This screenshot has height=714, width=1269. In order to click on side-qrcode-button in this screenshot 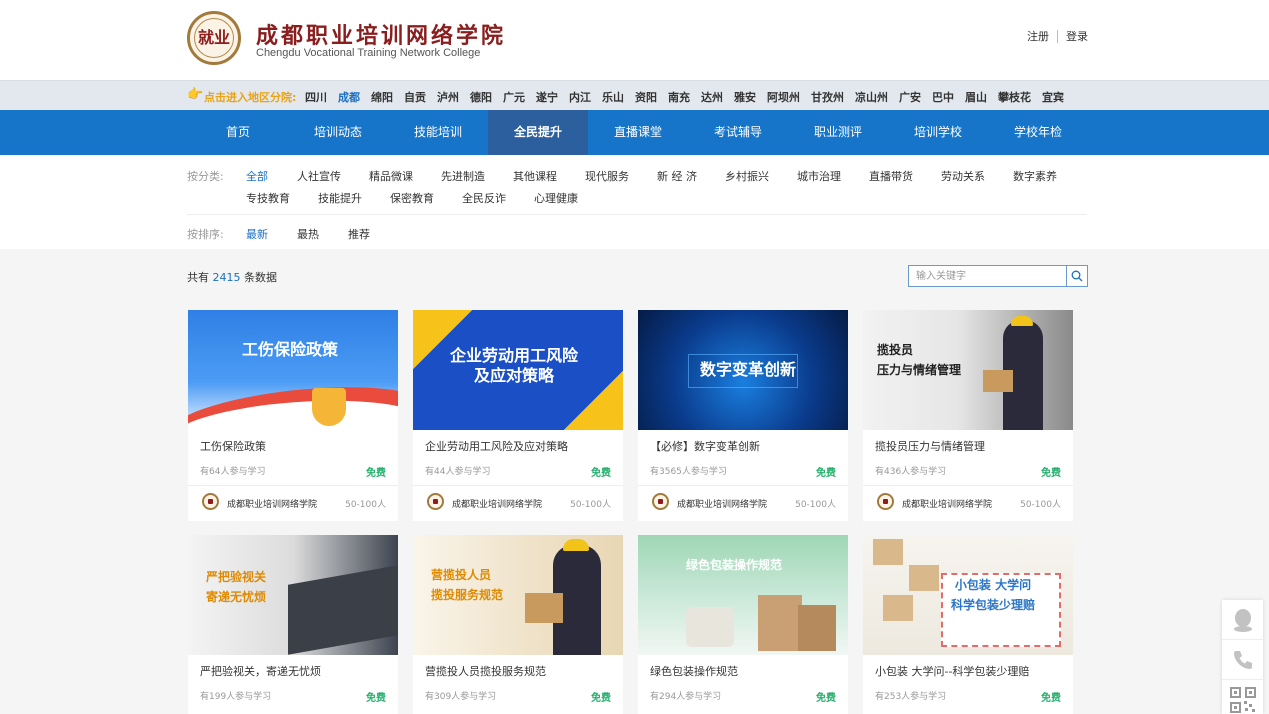, I will do `click(1242, 697)`.